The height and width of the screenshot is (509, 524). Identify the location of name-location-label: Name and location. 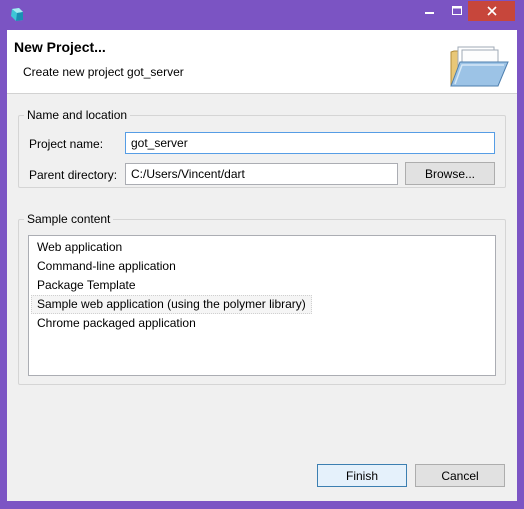
(77, 115).